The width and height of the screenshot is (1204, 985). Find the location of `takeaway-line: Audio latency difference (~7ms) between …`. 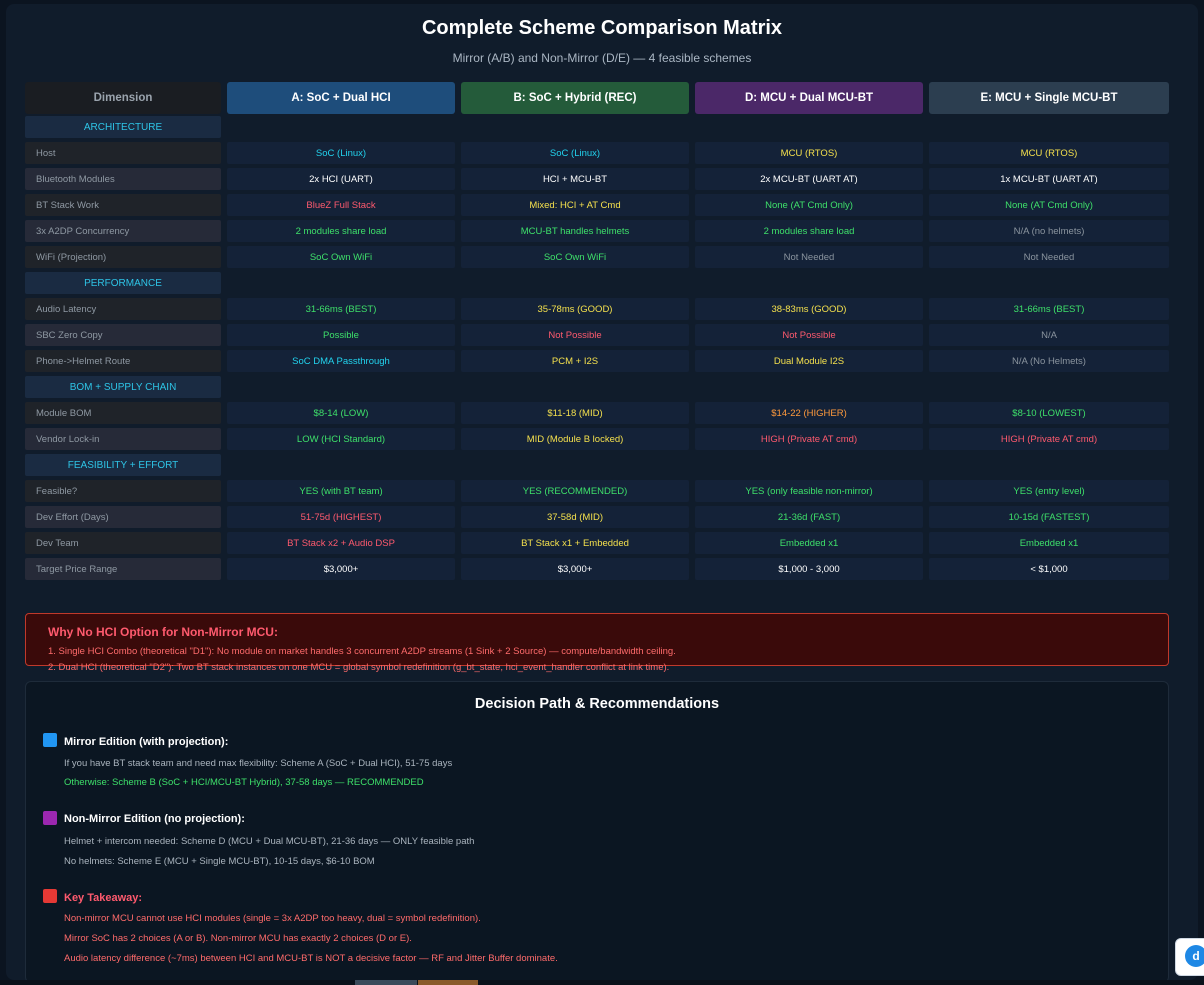

takeaway-line: Audio latency difference (~7ms) between … is located at coordinates (311, 958).